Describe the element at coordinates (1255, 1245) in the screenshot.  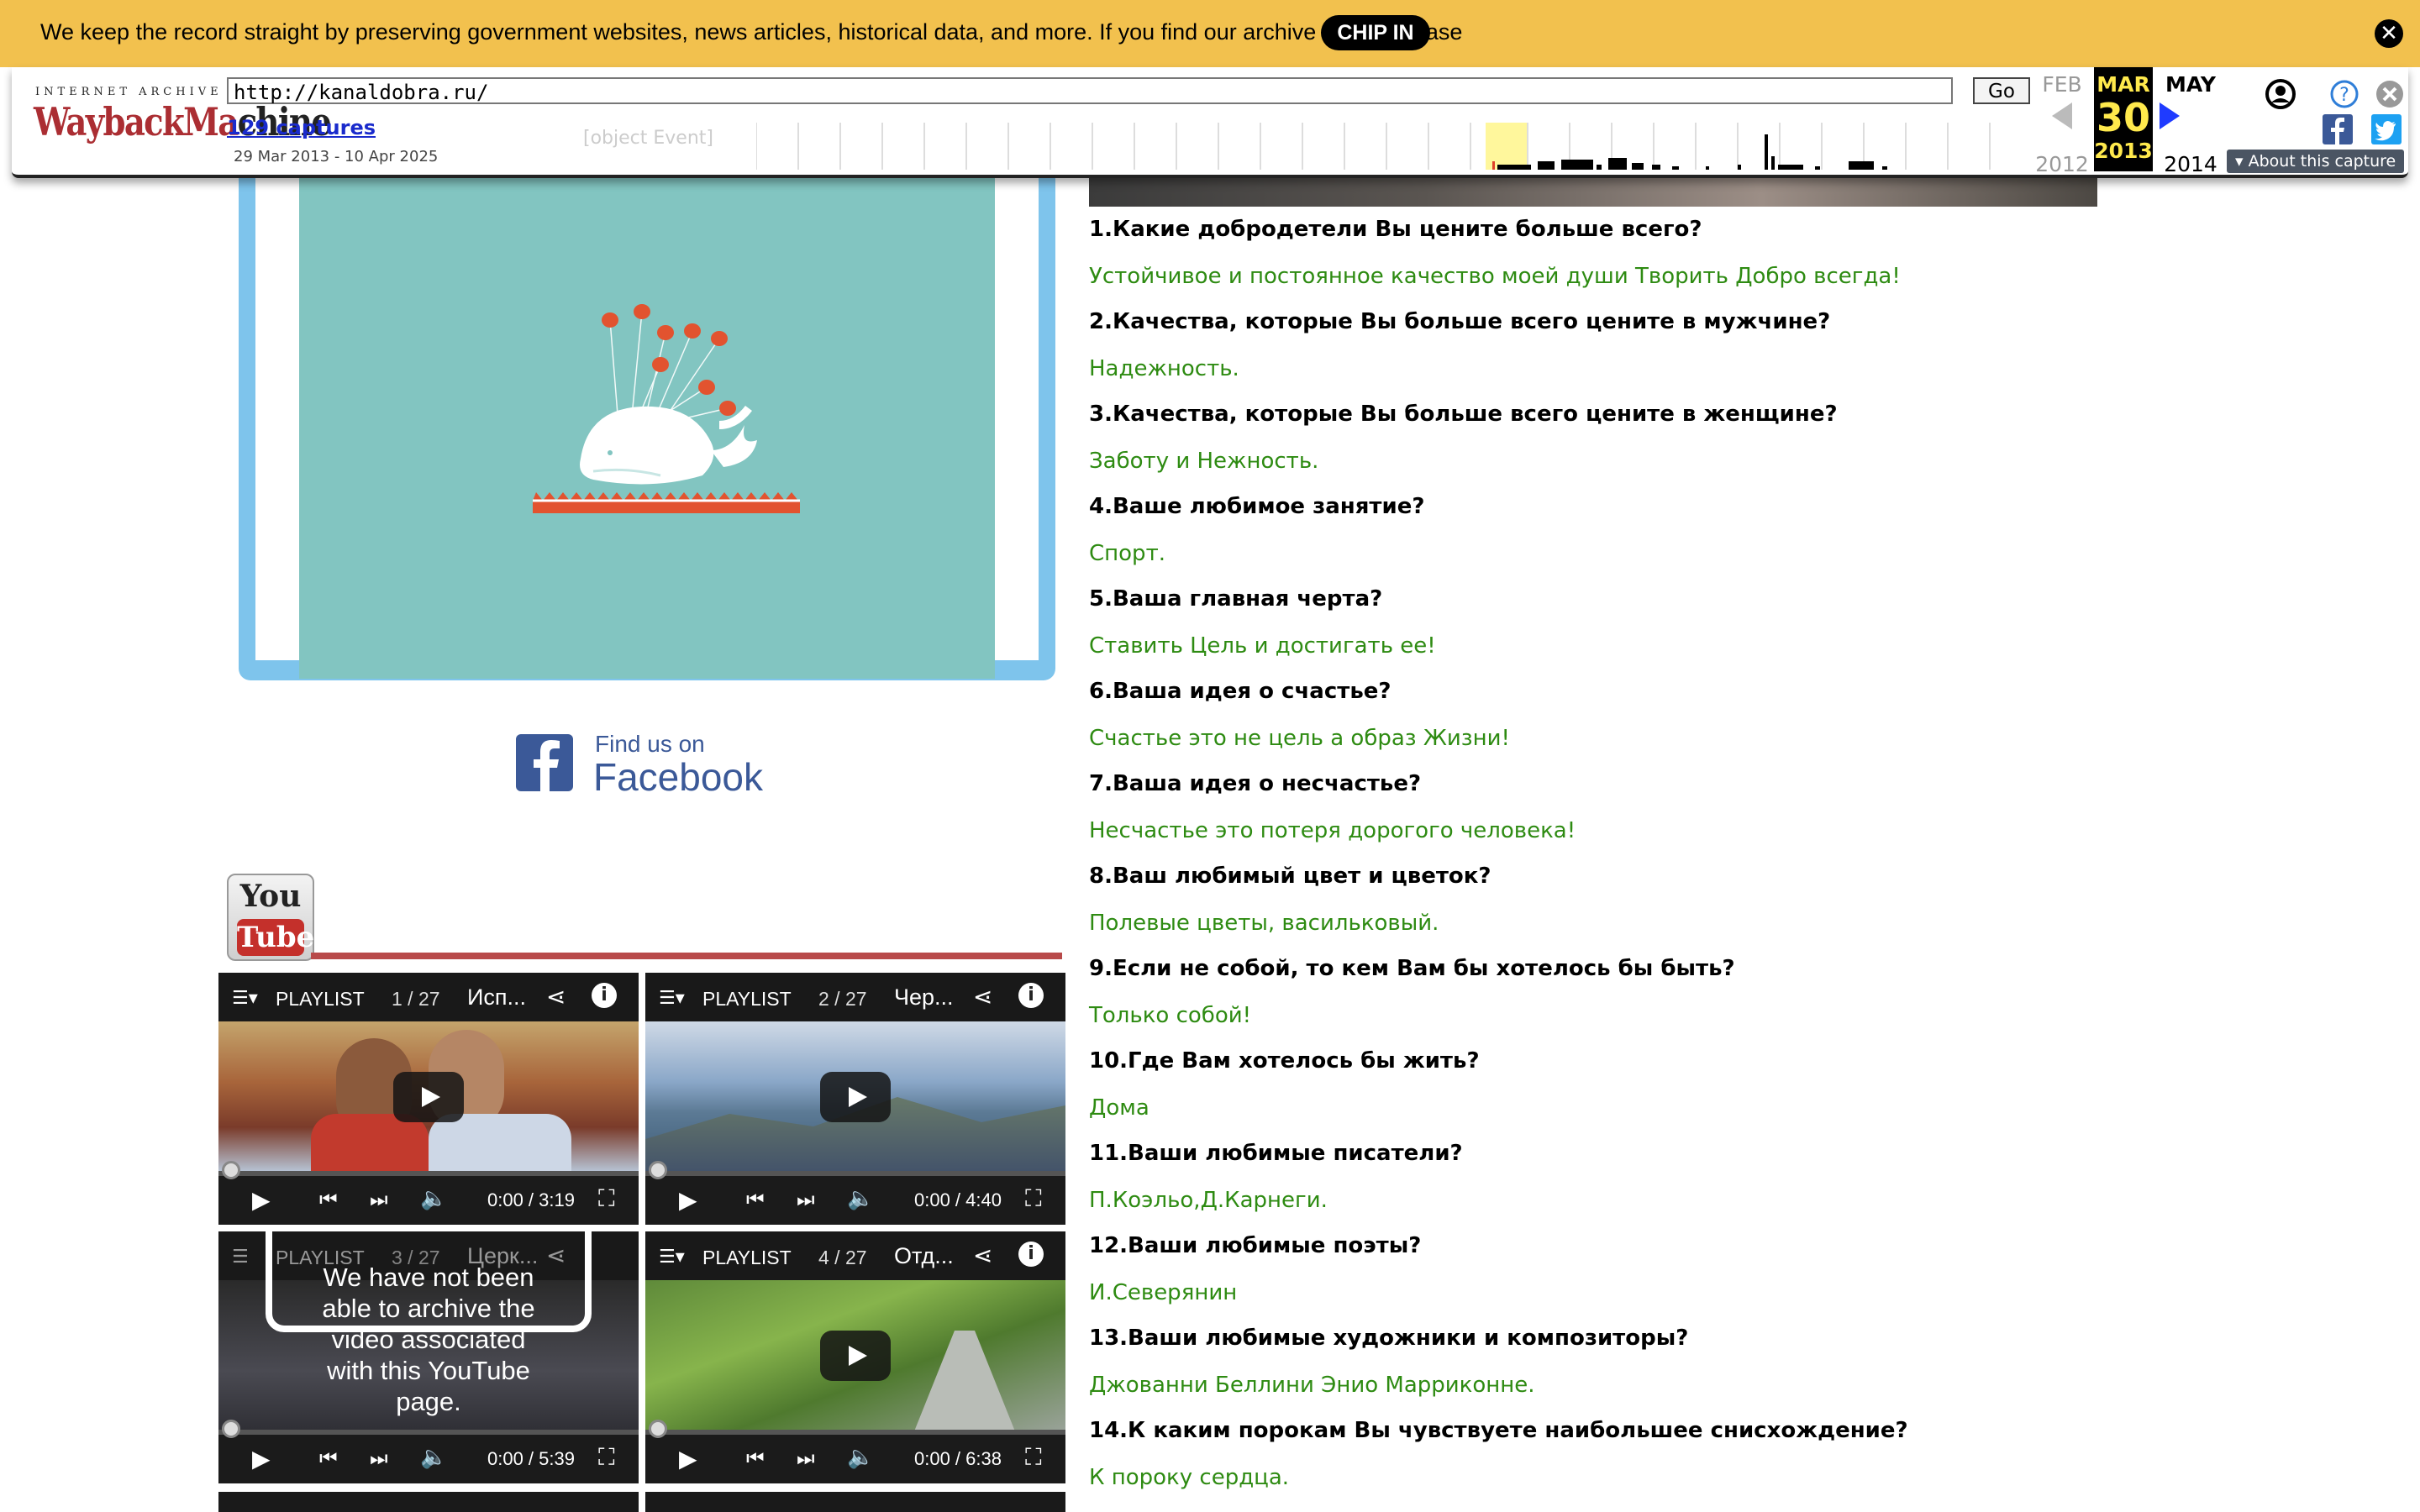
I see `question-12: 12.Ваши любимые поэты?` at that location.